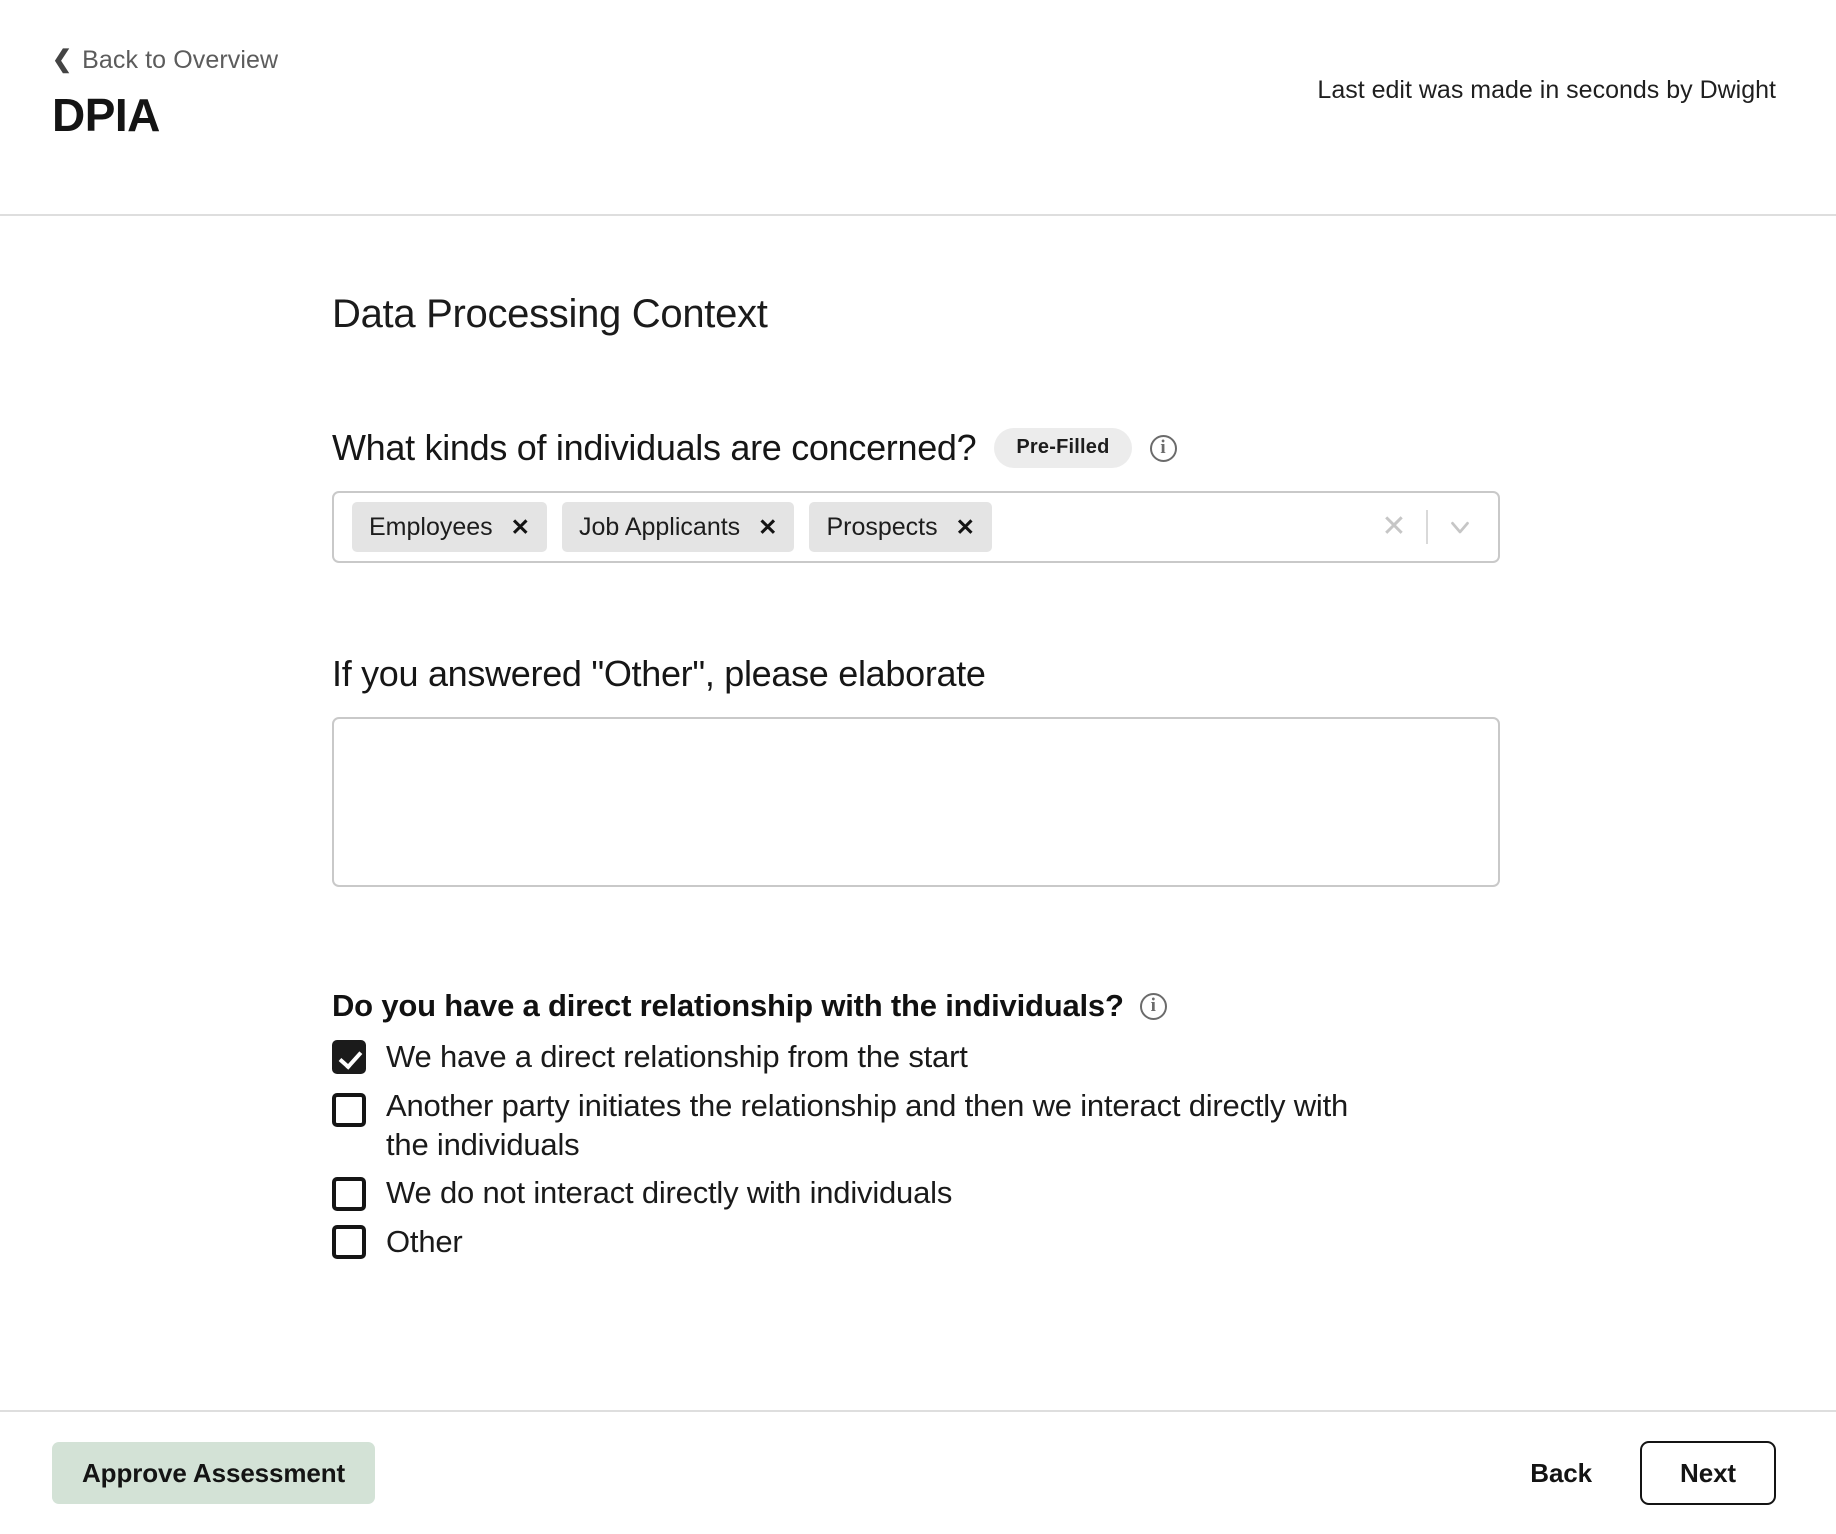  What do you see at coordinates (550, 314) in the screenshot?
I see `section-title: Data Processing Context` at bounding box center [550, 314].